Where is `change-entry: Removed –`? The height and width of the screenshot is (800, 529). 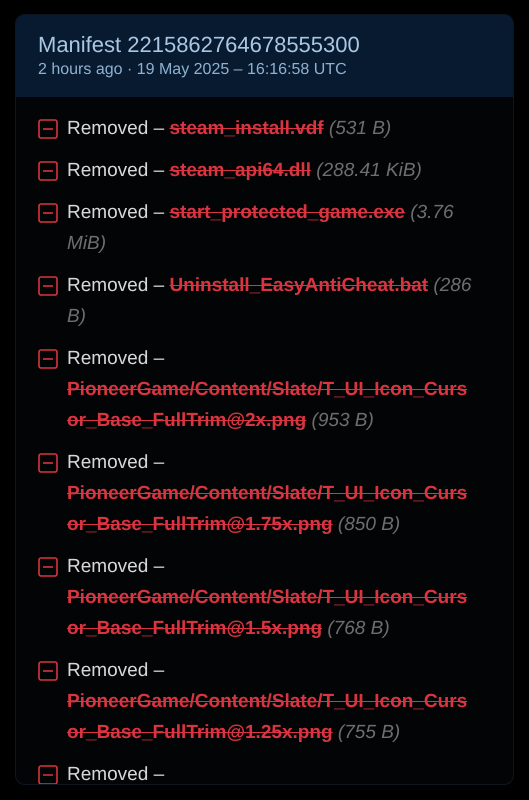
change-entry: Removed – is located at coordinates (116, 773).